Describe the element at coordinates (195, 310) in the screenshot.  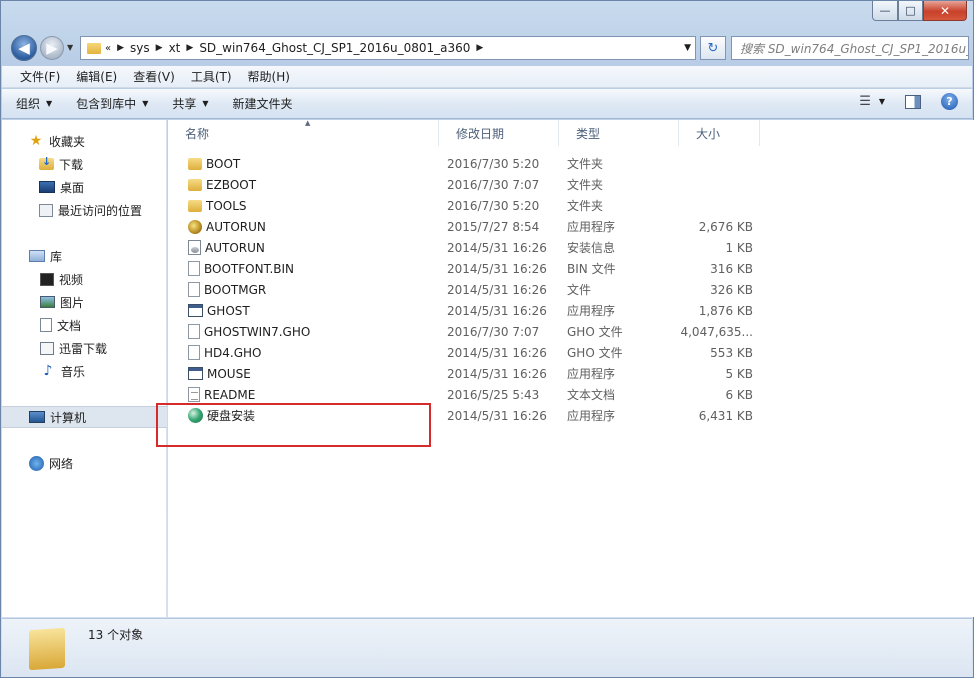
I see `application-icon` at that location.